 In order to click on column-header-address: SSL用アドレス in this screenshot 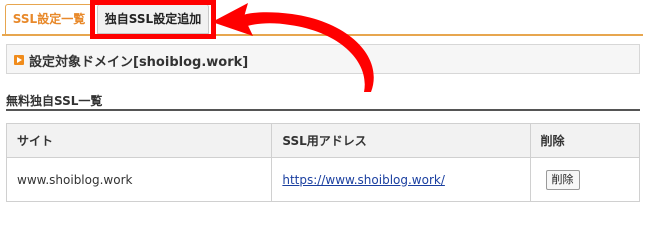, I will do `click(401, 140)`.